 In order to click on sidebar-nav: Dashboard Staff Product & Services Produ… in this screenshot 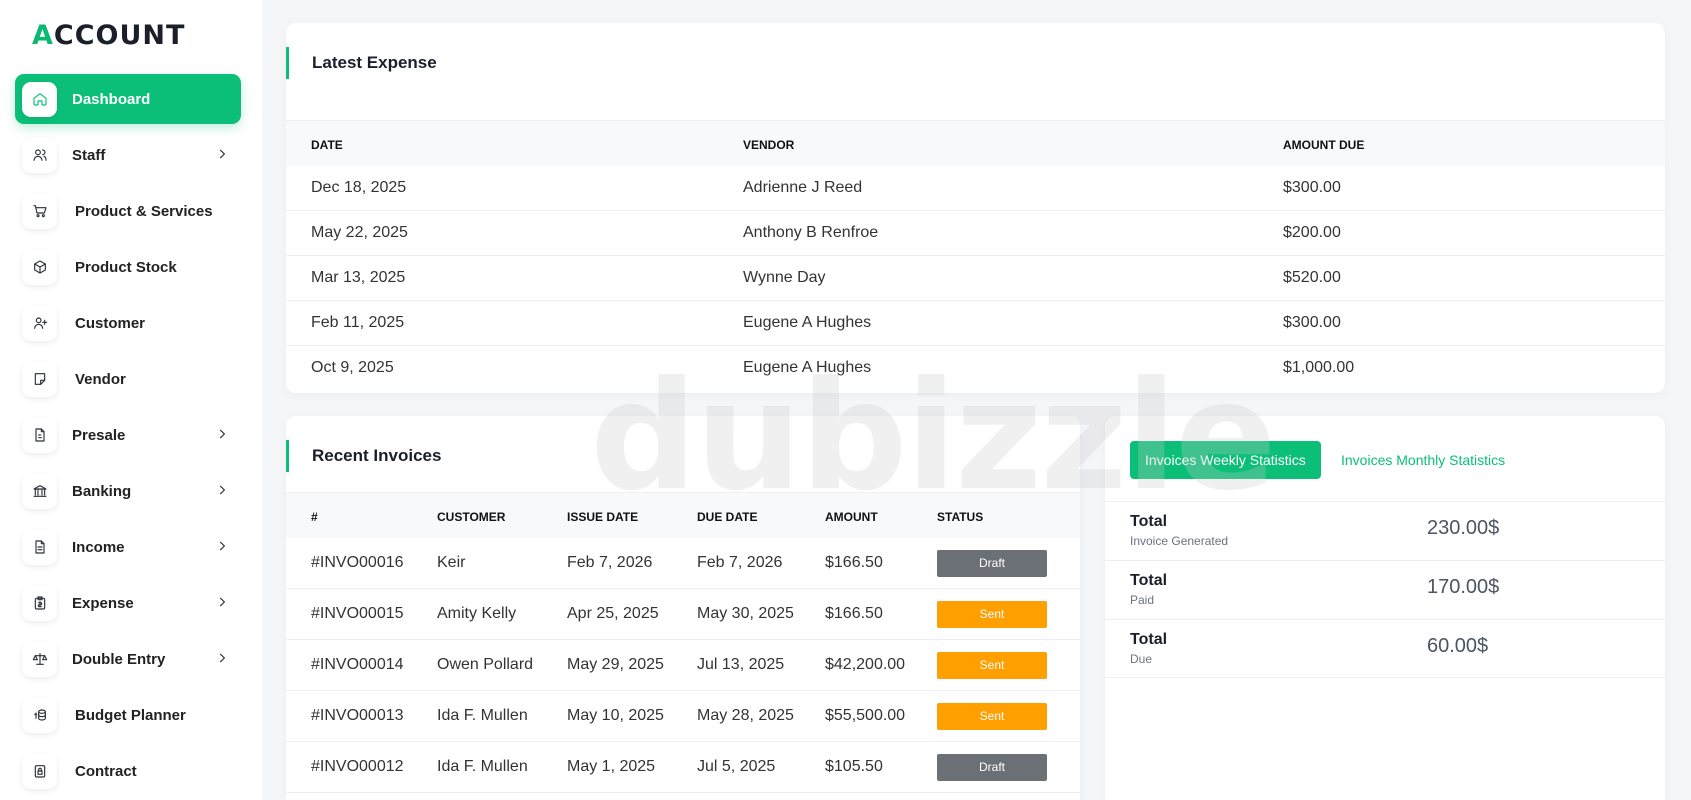, I will do `click(128, 437)`.